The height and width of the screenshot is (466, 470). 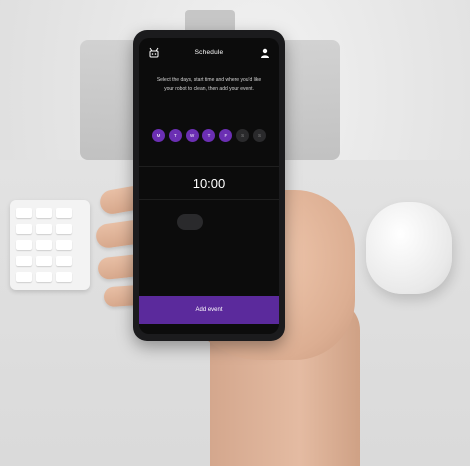 I want to click on page-title: Schedule, so click(x=209, y=52).